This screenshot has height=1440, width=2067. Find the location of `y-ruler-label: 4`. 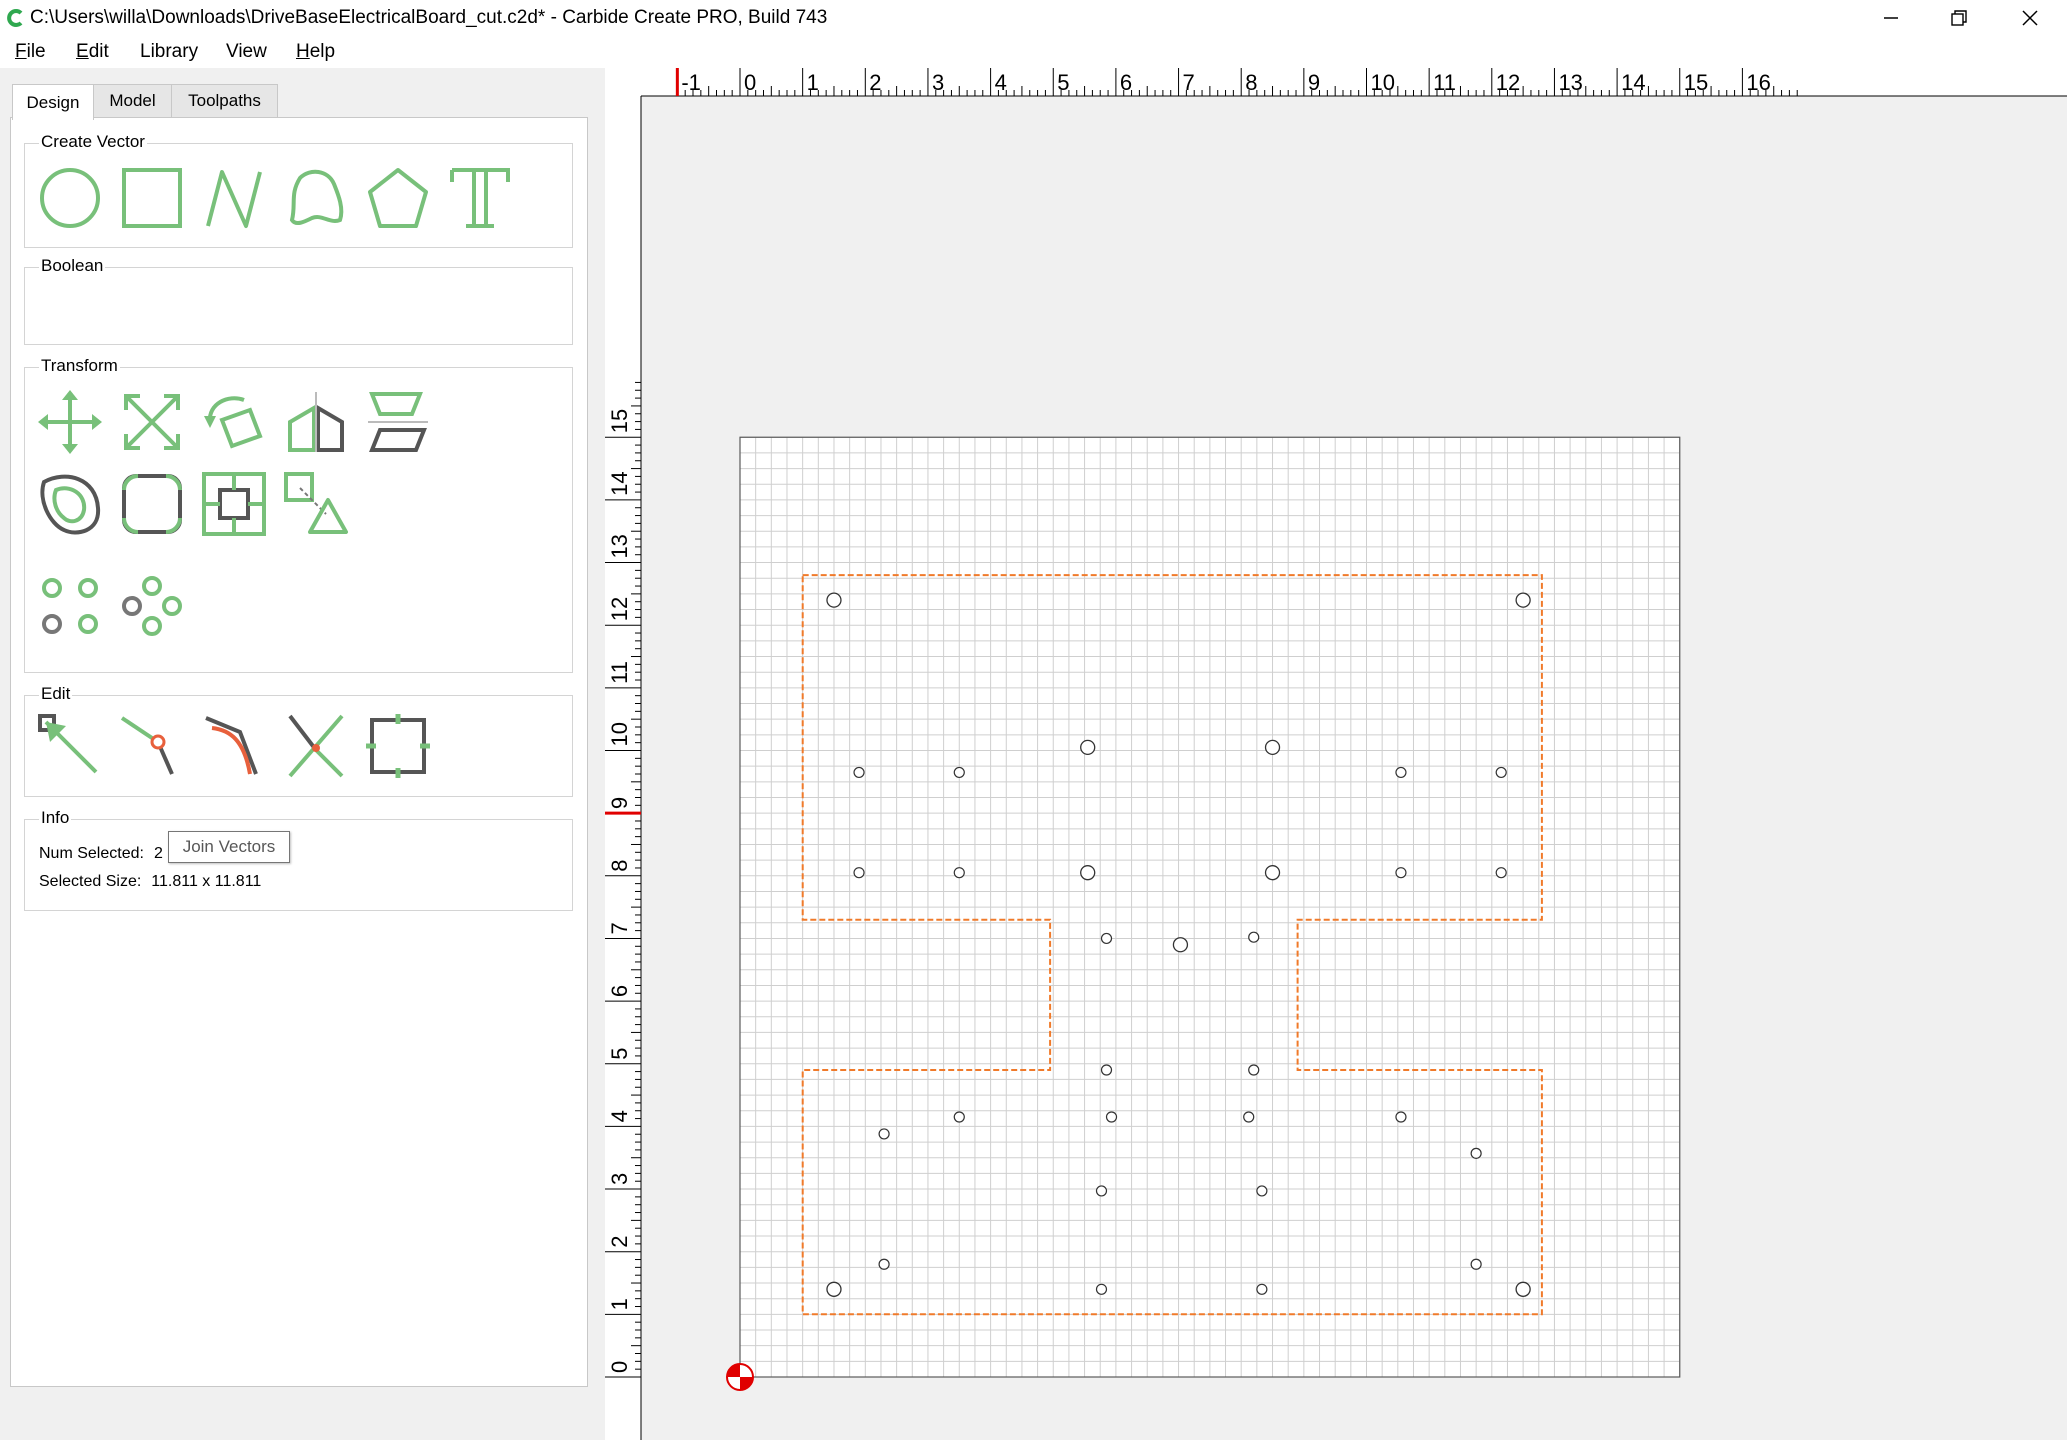

y-ruler-label: 4 is located at coordinates (619, 1116).